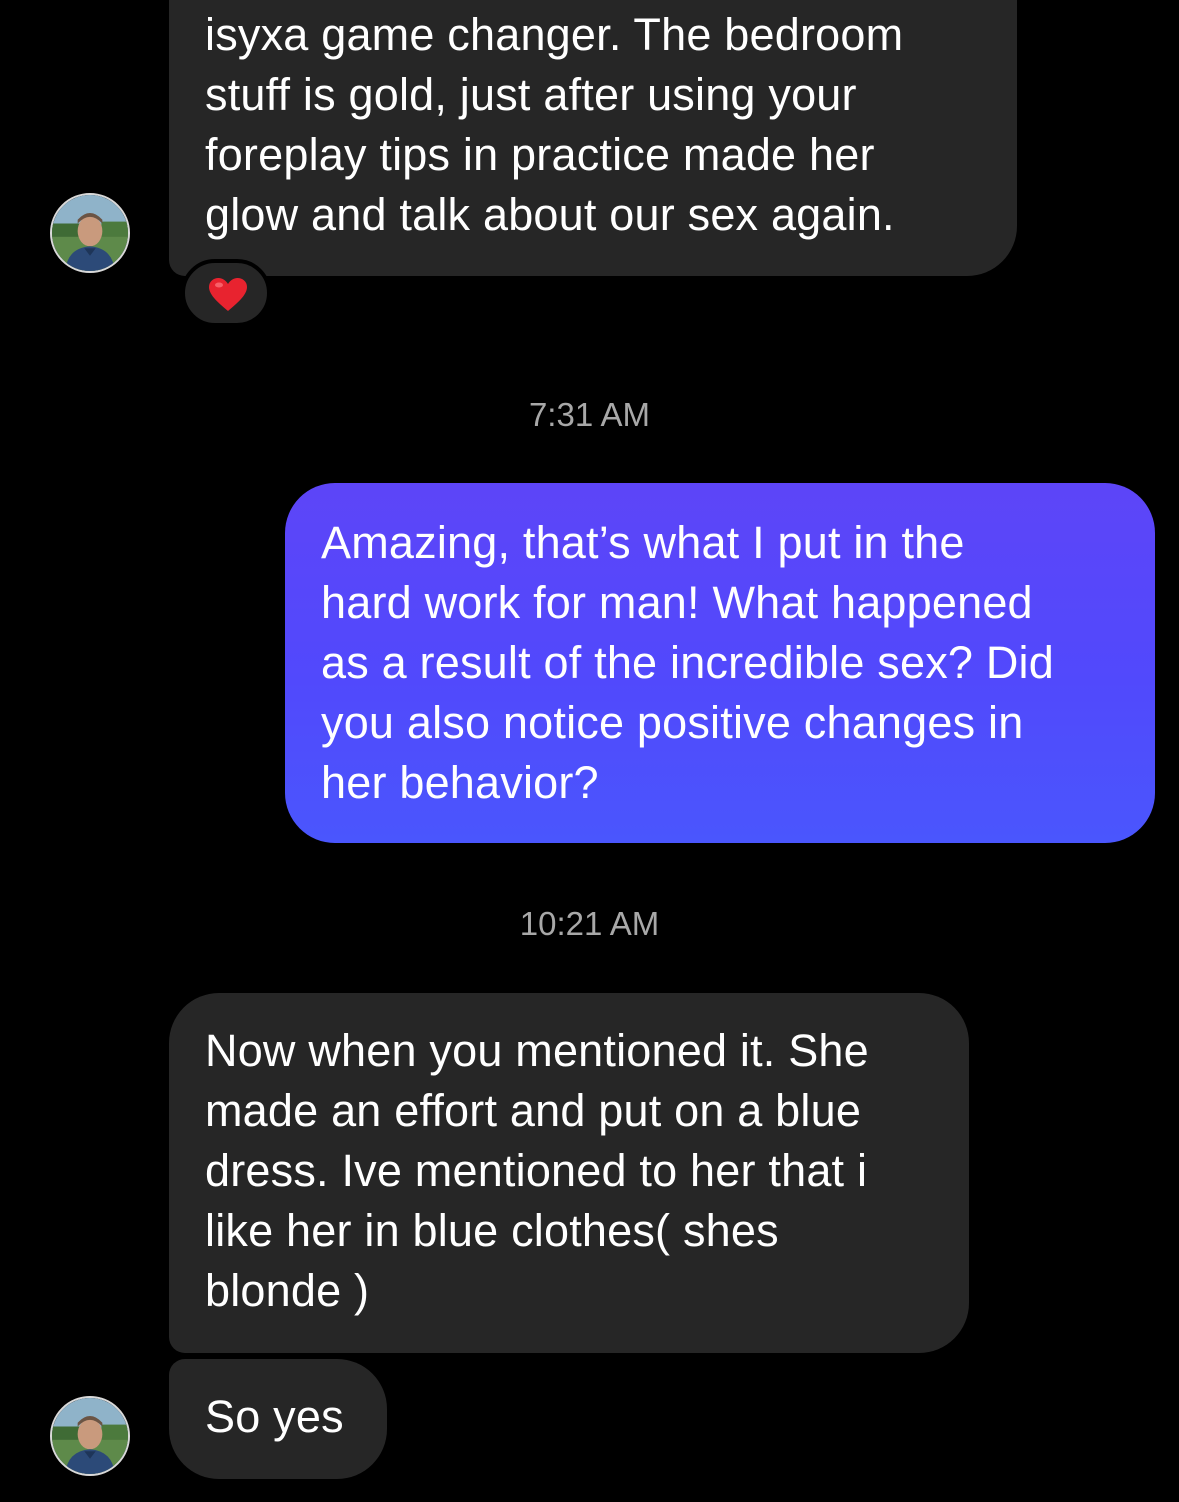  What do you see at coordinates (589, 923) in the screenshot?
I see `timestamp: 10:21 AM` at bounding box center [589, 923].